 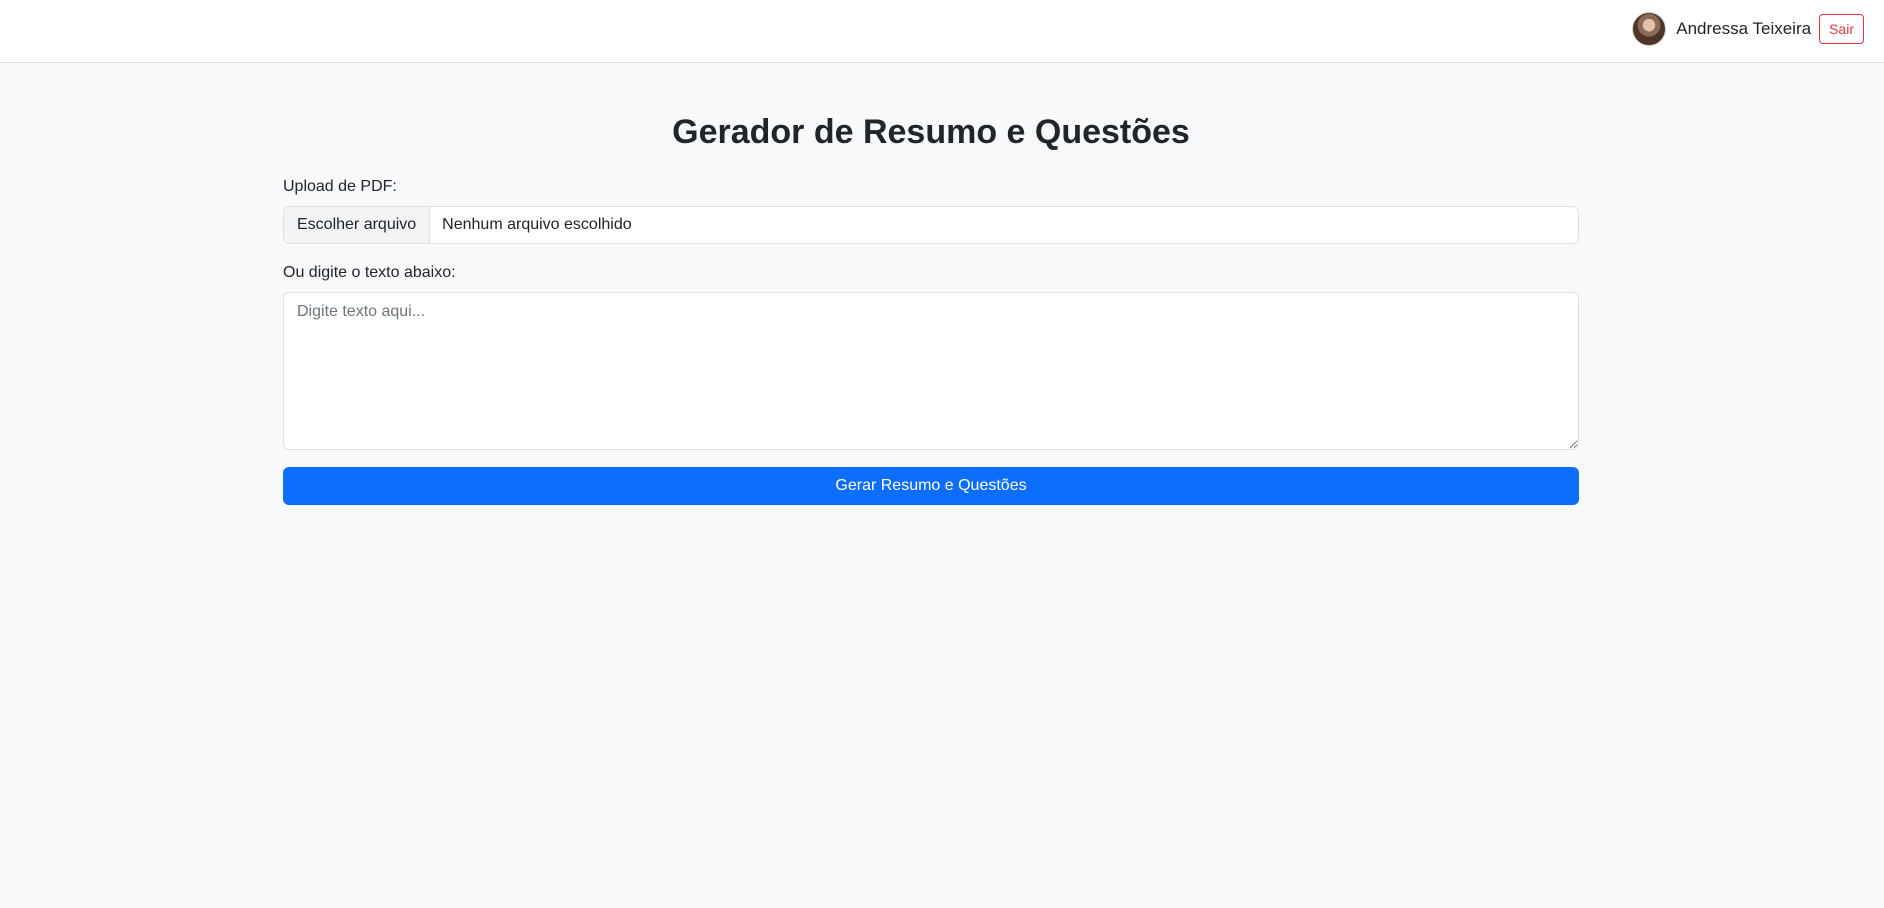 What do you see at coordinates (931, 486) in the screenshot?
I see `generate-button: Gerar Resumo e Questões` at bounding box center [931, 486].